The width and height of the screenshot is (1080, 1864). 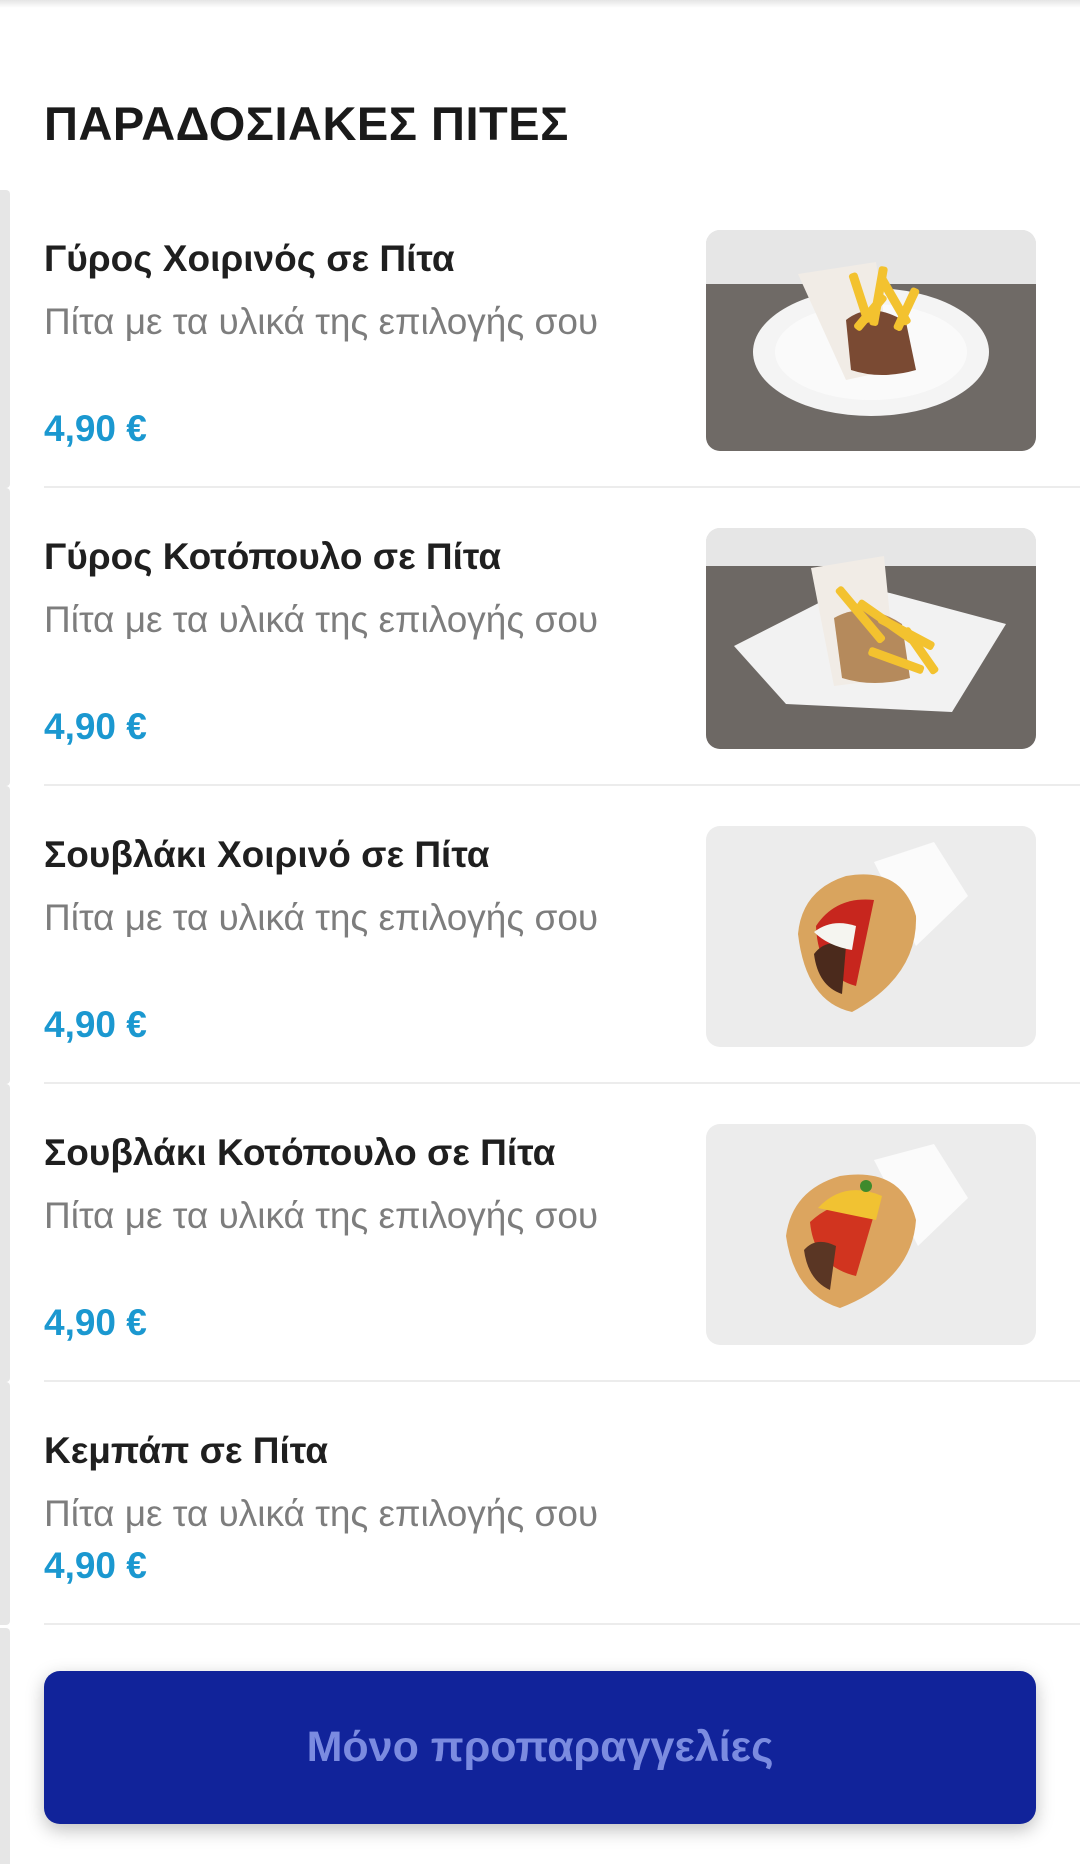 I want to click on pork-souvlaki-photo, so click(x=871, y=936).